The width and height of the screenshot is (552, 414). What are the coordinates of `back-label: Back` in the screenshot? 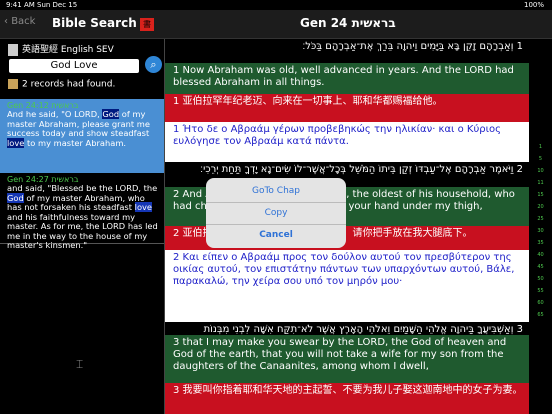 It's located at (23, 21).